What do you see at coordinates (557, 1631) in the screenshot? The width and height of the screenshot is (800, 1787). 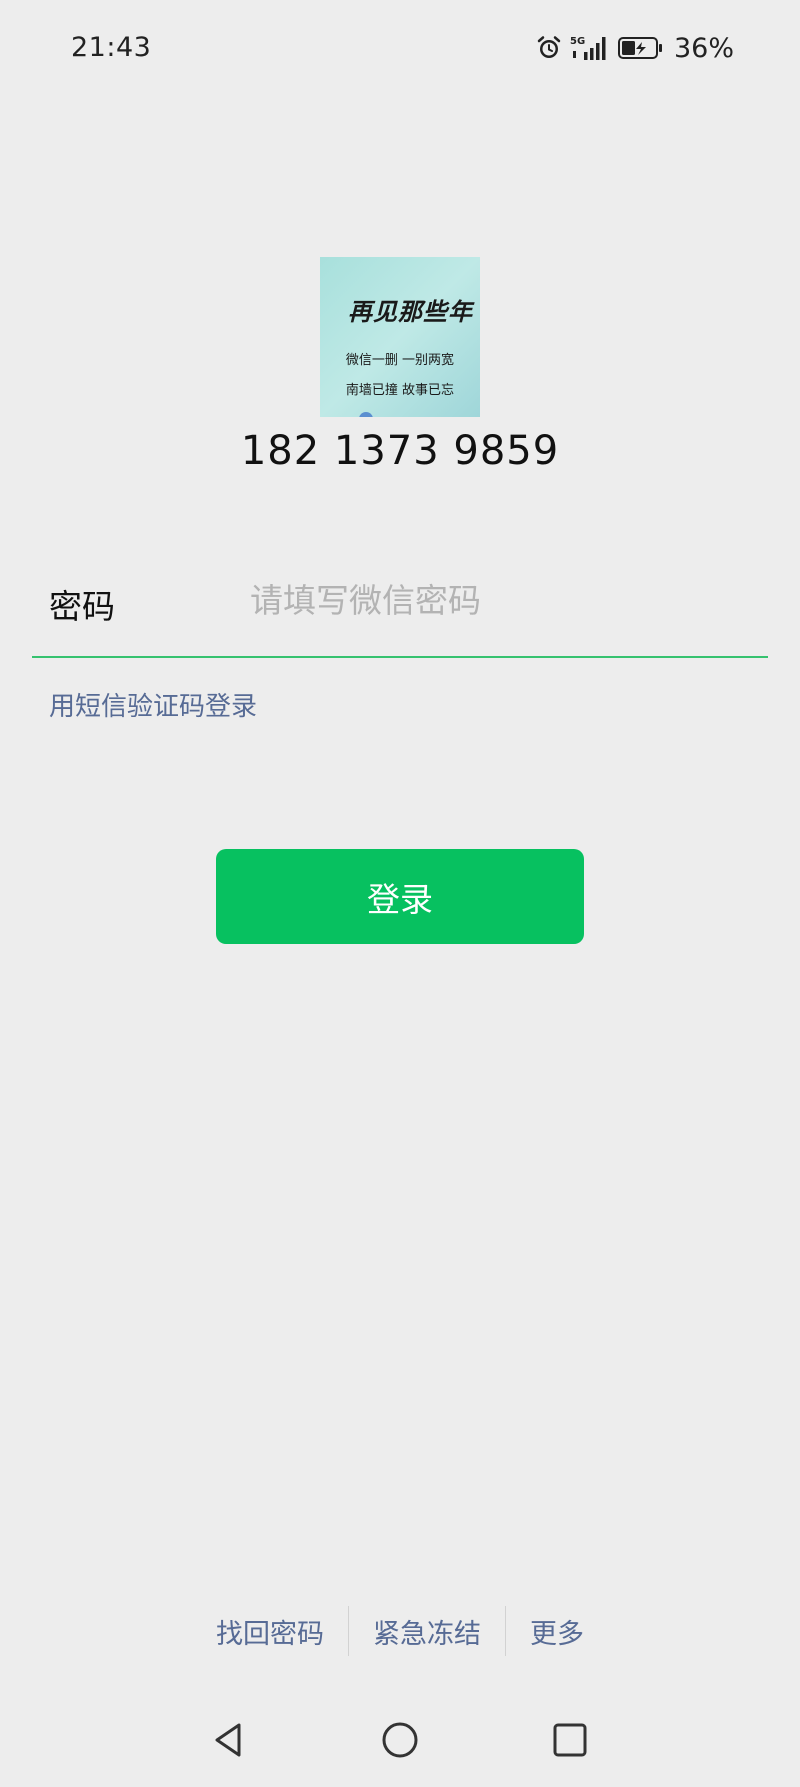 I see `more-link: 更多` at bounding box center [557, 1631].